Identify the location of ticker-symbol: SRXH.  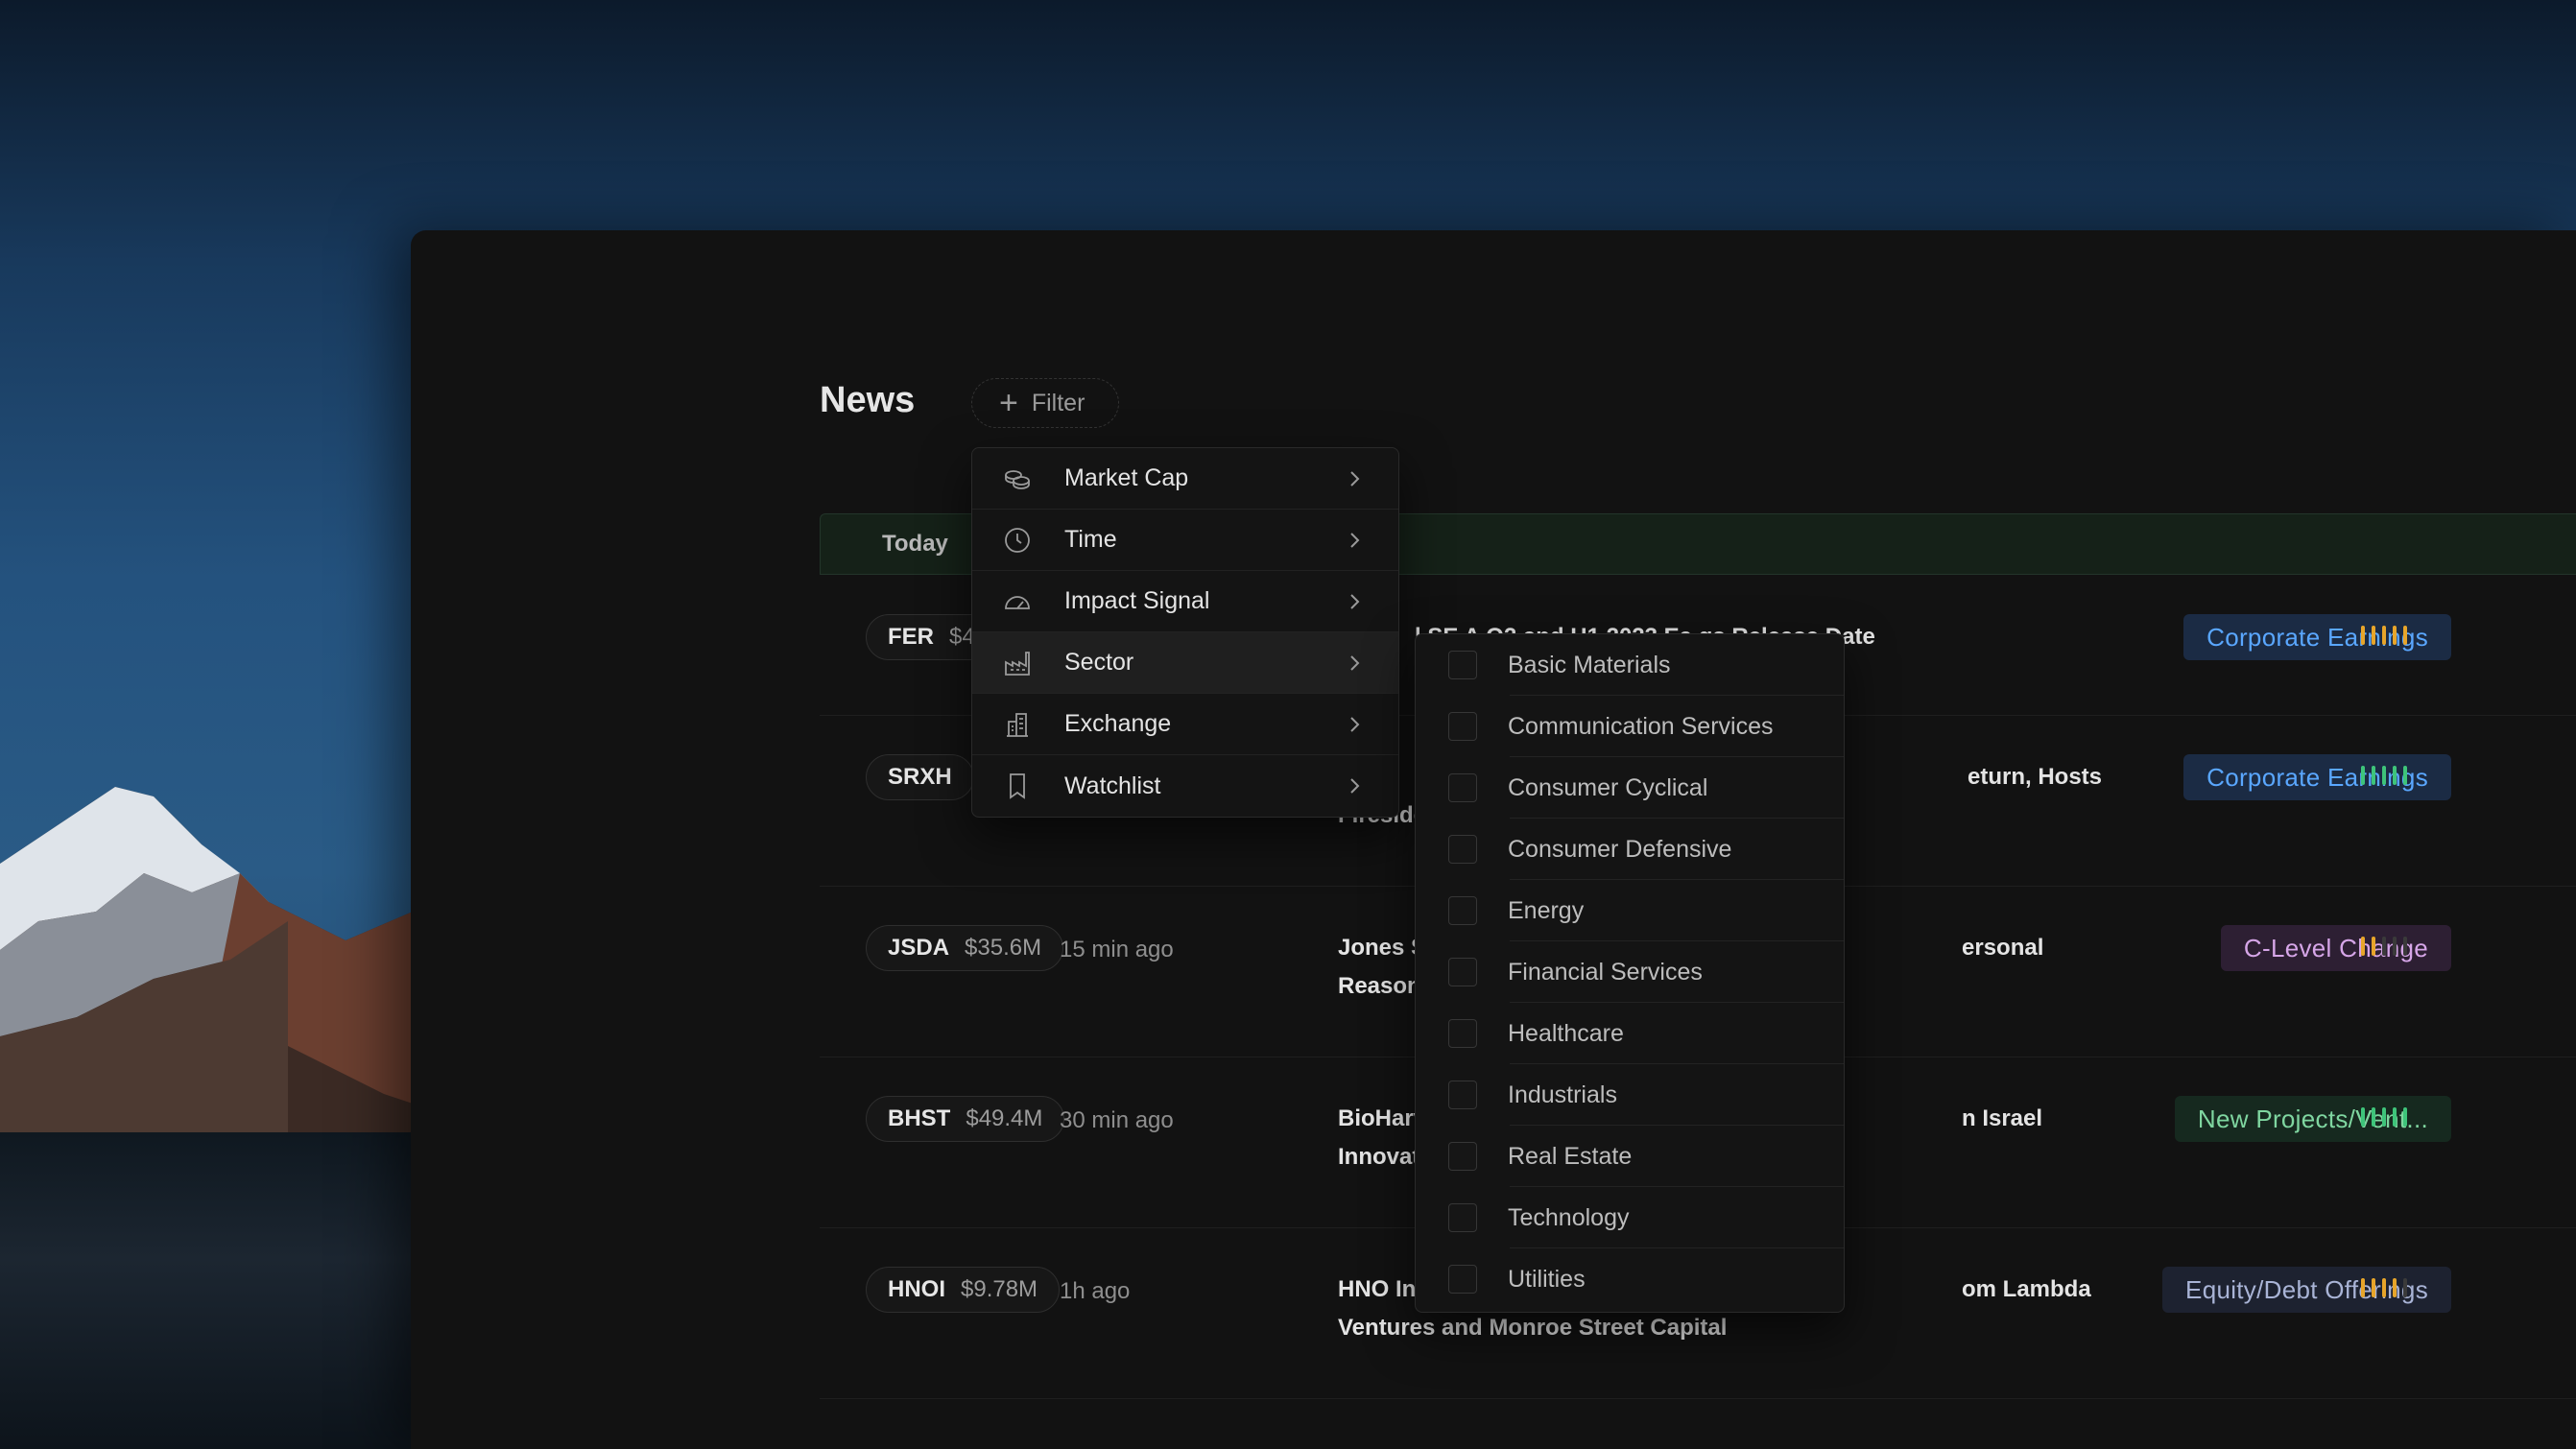
(920, 777).